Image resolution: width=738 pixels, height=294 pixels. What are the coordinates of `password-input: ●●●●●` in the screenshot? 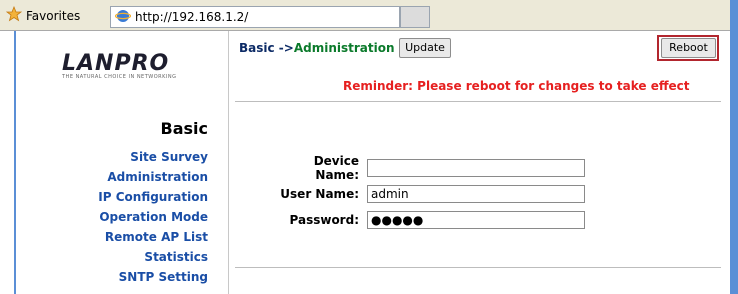 It's located at (476, 220).